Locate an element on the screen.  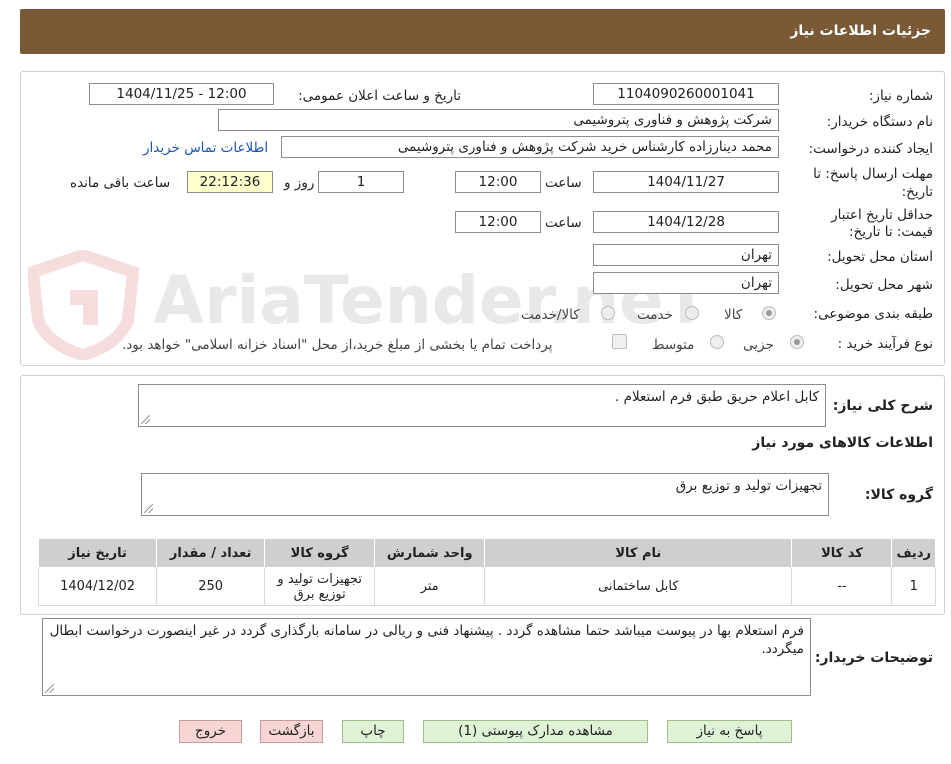
category-option-goods-service: کالا/خدمت is located at coordinates (550, 315).